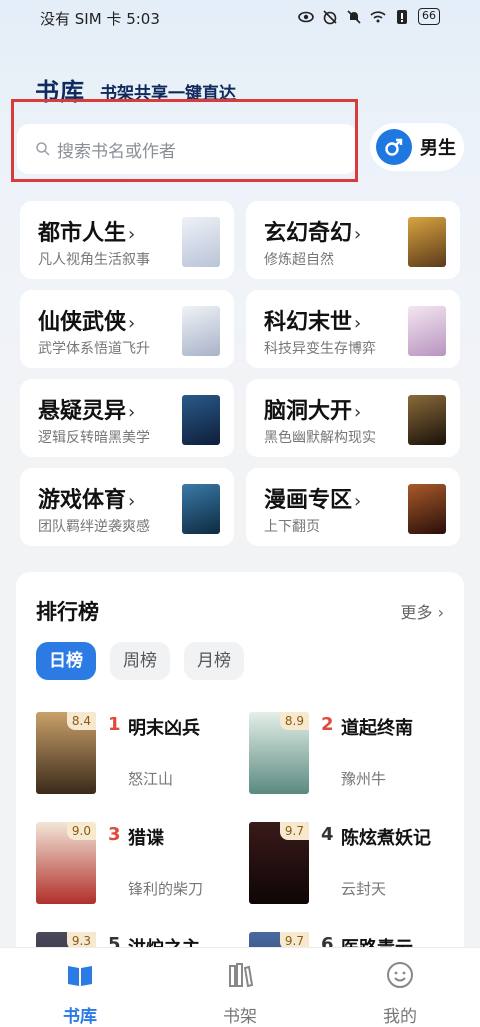 The width and height of the screenshot is (480, 1027). I want to click on category-card: 都市人生 › 凡人视角生活叙事, so click(127, 240).